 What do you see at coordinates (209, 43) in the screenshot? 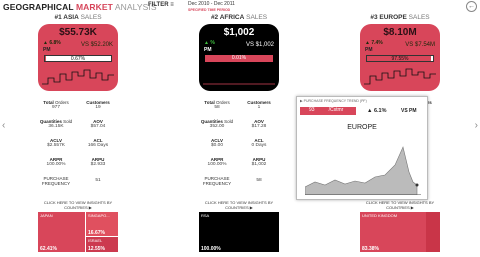
I see `sales-change: ▲ %` at bounding box center [209, 43].